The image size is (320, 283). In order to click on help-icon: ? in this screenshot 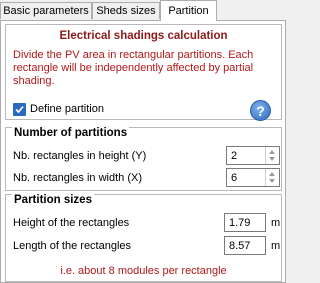, I will do `click(260, 110)`.